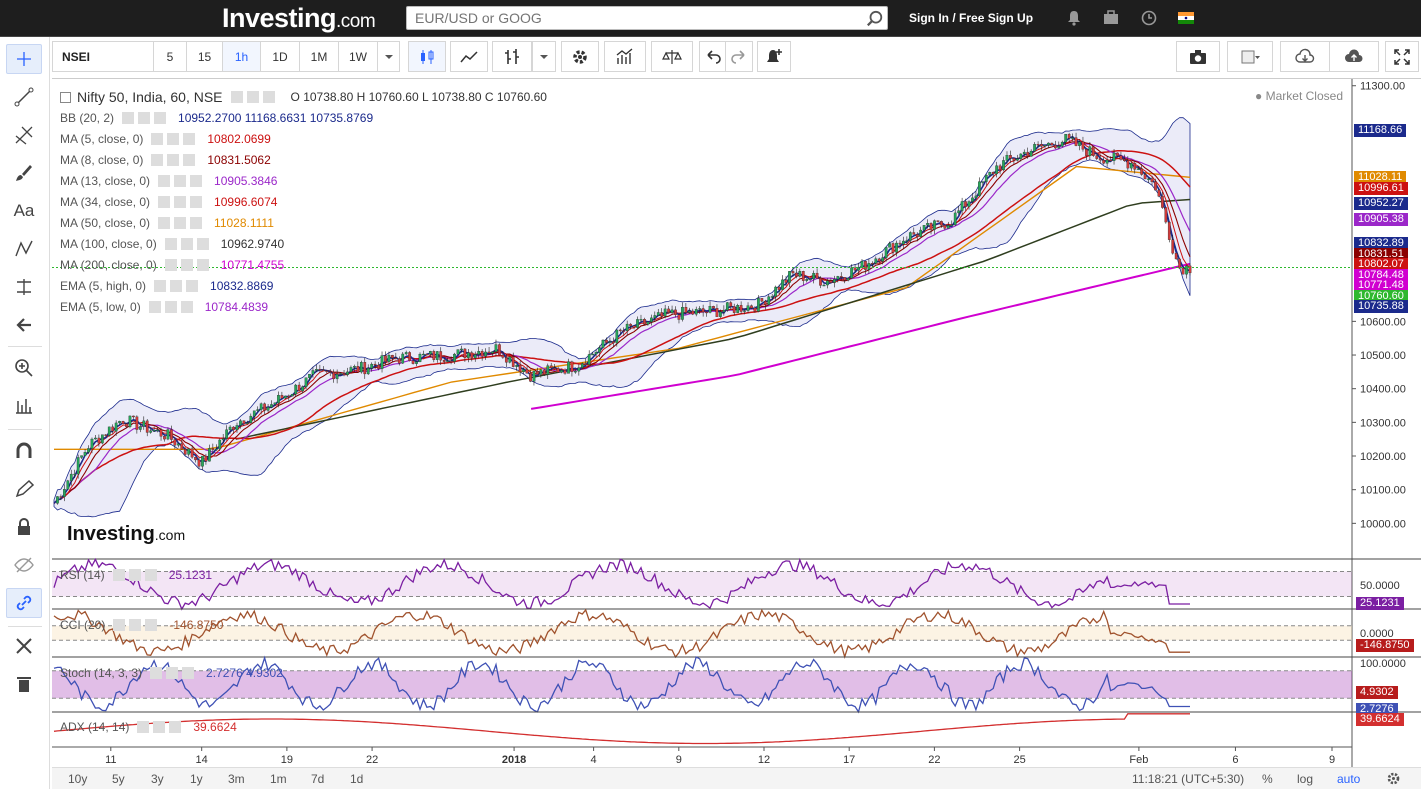 The height and width of the screenshot is (789, 1421). I want to click on auto-toggle: auto, so click(1348, 779).